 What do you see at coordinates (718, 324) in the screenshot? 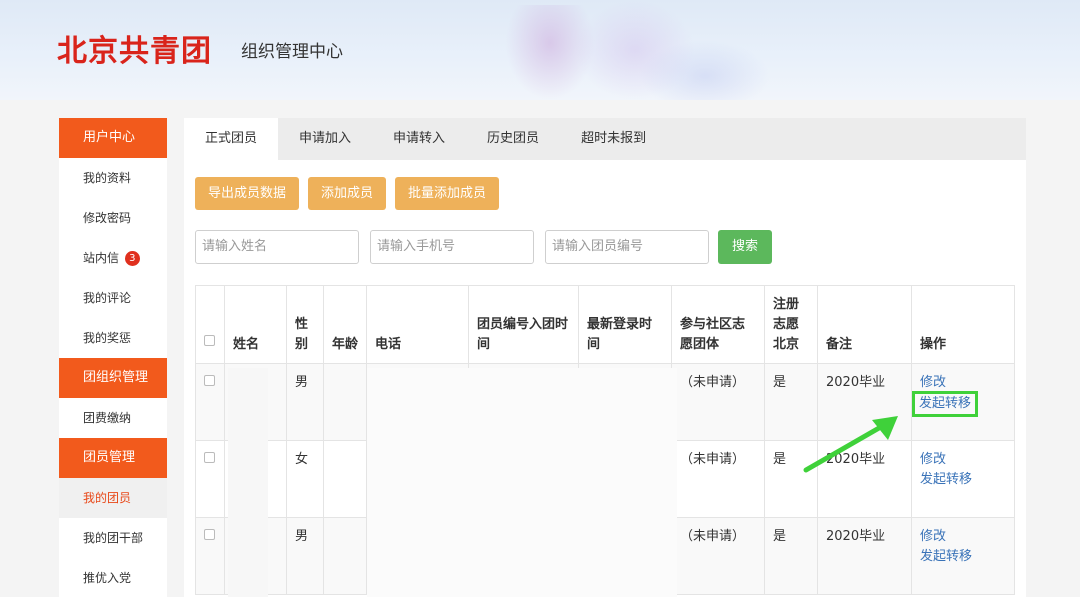
I see `column-header-community: 参与社区志愿团体` at bounding box center [718, 324].